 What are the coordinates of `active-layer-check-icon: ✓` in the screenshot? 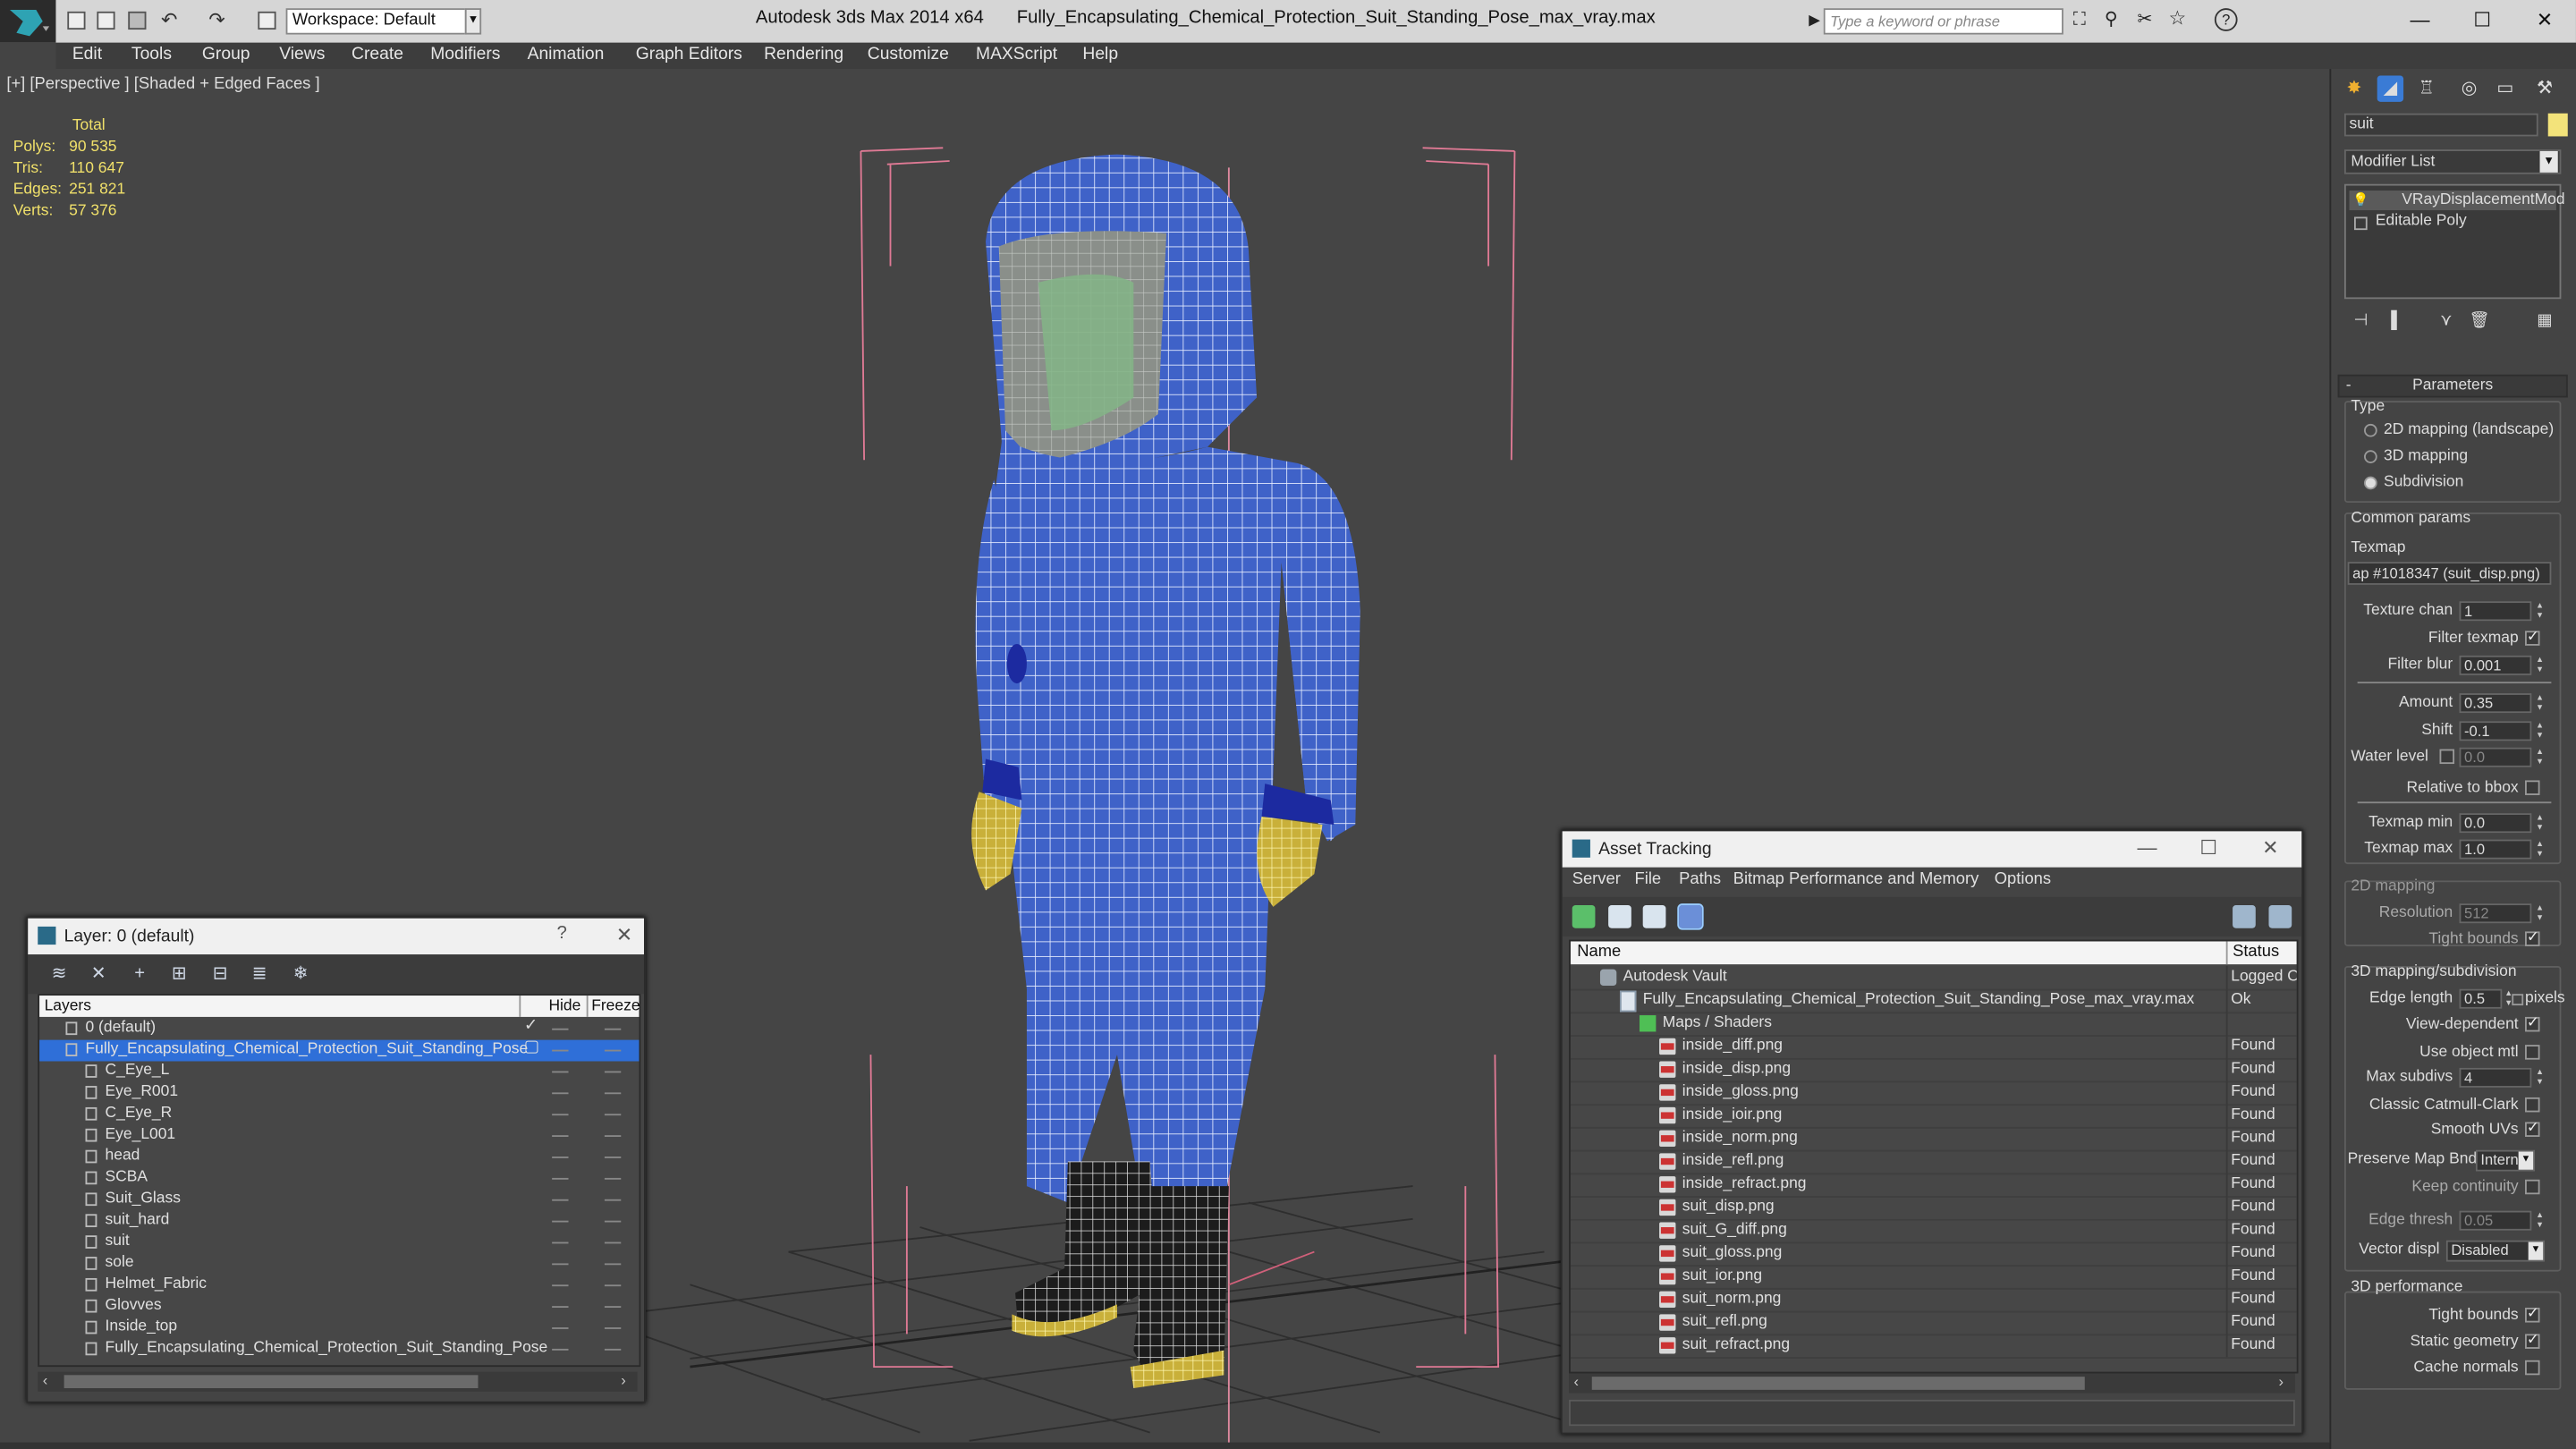 It's located at (531, 1026).